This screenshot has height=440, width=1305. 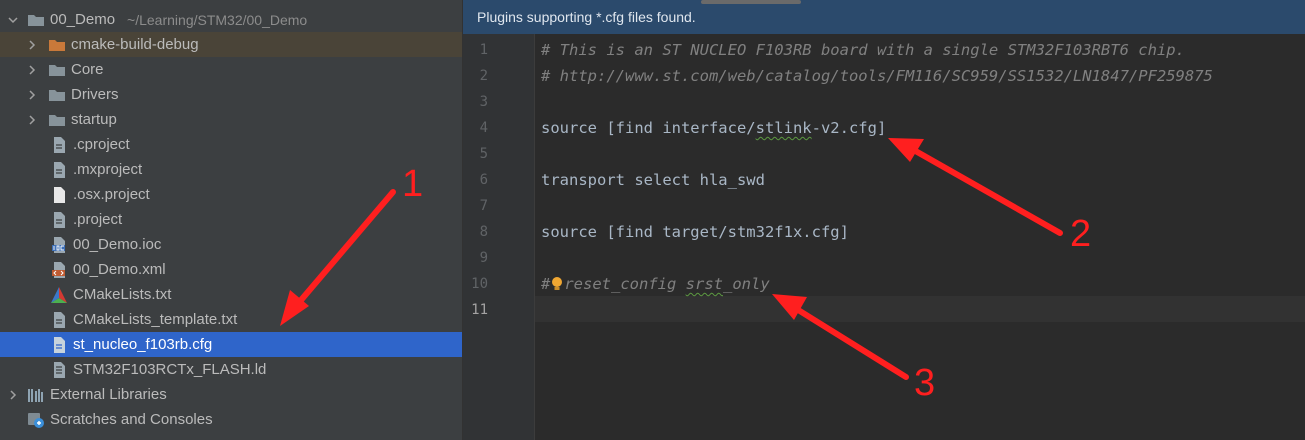 I want to click on tree-item-drivers: Drivers, so click(x=231, y=94).